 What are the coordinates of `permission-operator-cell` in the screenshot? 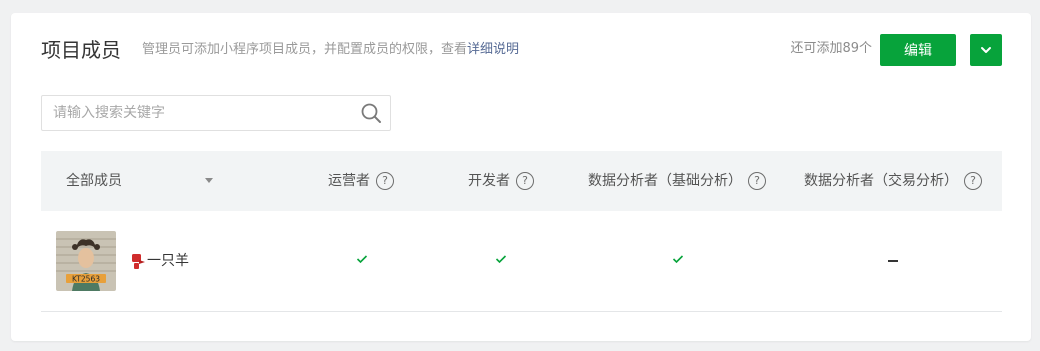 It's located at (362, 259).